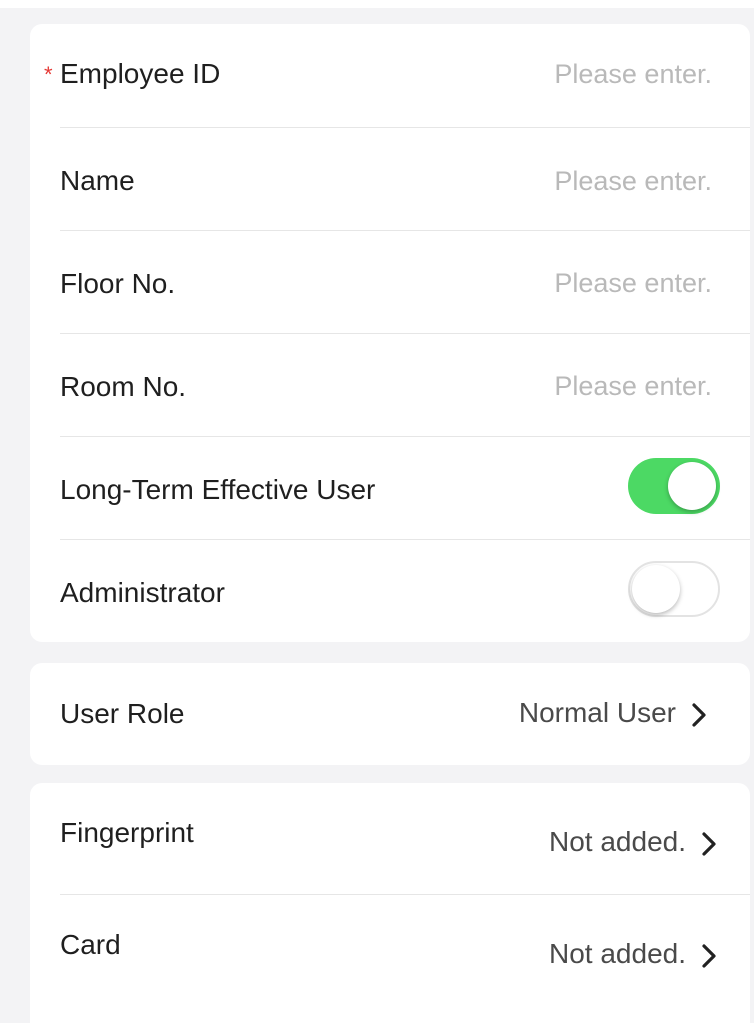  Describe the element at coordinates (218, 489) in the screenshot. I see `long-term-effective-user-label: Long-Term Effective User` at that location.